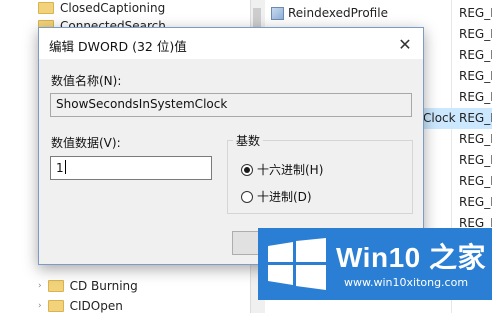 This screenshot has width=492, height=316. I want to click on win10-watermark: Win10 之家 www.win10xitong.com, so click(375, 264).